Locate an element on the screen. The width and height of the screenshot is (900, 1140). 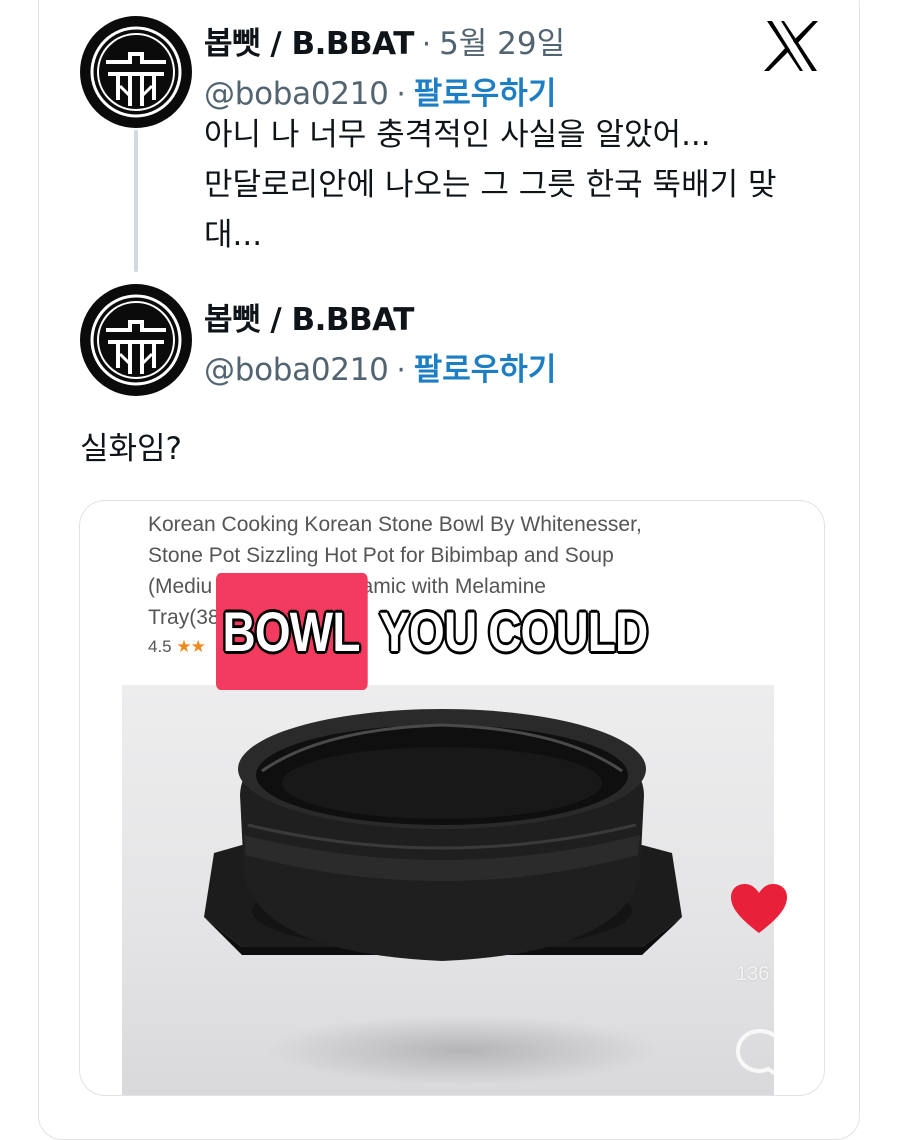
caption-highlight: BOWL is located at coordinates (292, 631).